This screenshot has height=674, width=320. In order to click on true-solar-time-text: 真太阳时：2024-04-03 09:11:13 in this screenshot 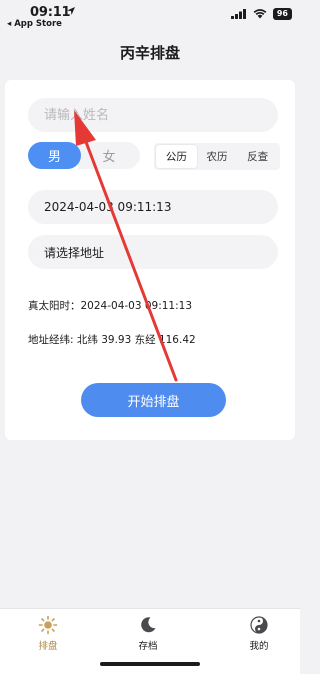, I will do `click(110, 306)`.